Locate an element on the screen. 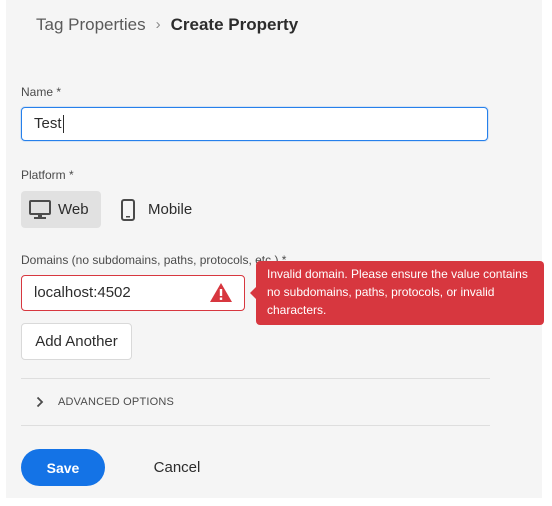 The width and height of the screenshot is (552, 506). platform-mobile-button: Mobile is located at coordinates (162, 209).